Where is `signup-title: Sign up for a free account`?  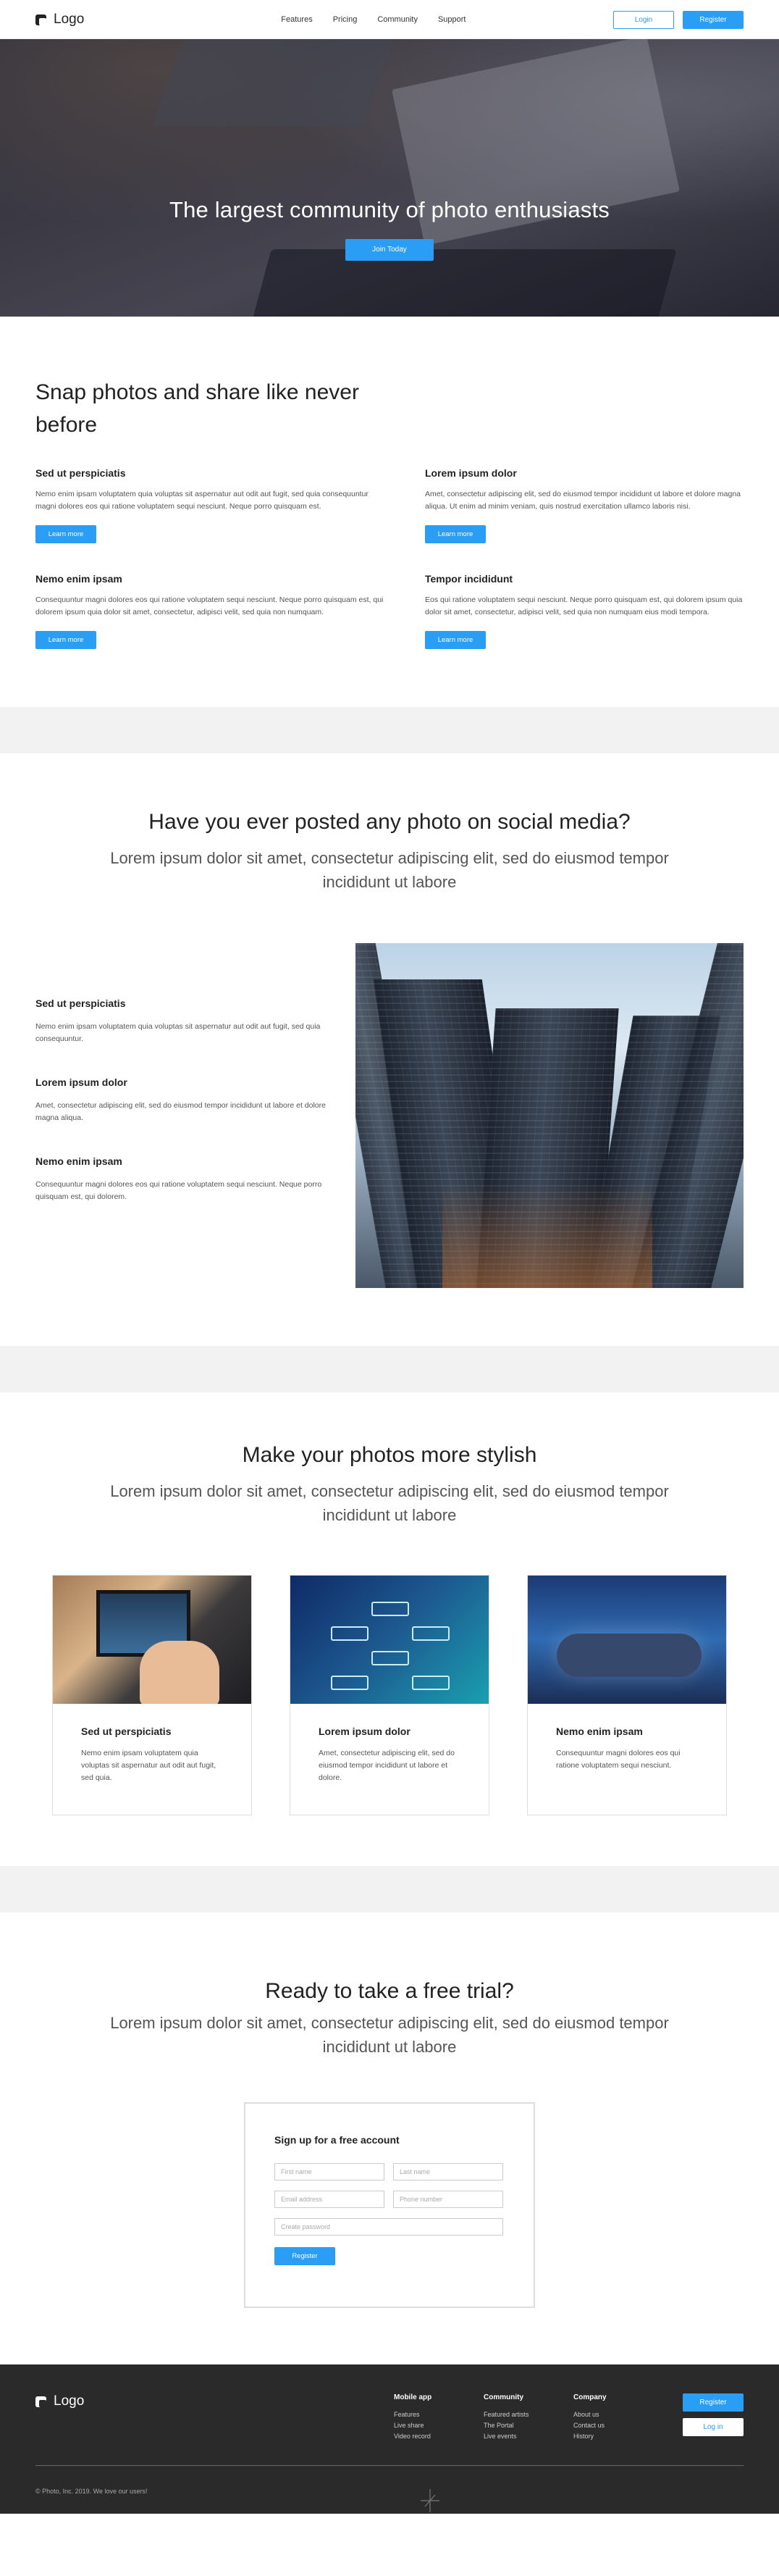 signup-title: Sign up for a free account is located at coordinates (337, 2140).